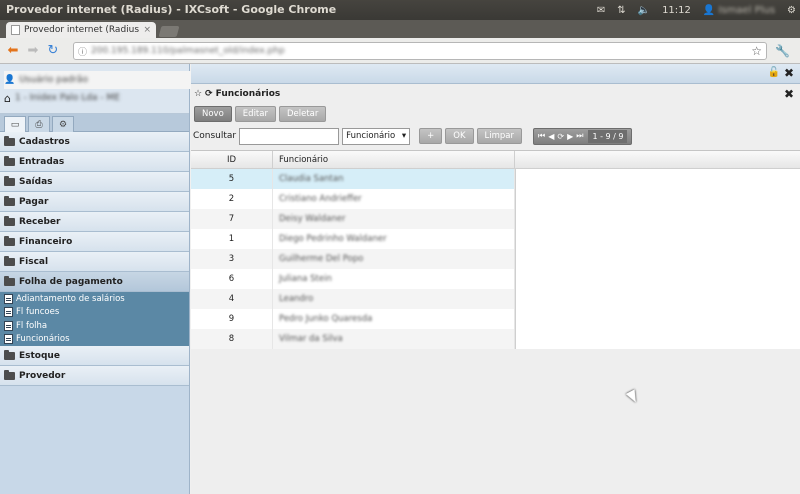 This screenshot has width=800, height=494. I want to click on submenu-fl-funcoes: Fl funcoes, so click(94, 313).